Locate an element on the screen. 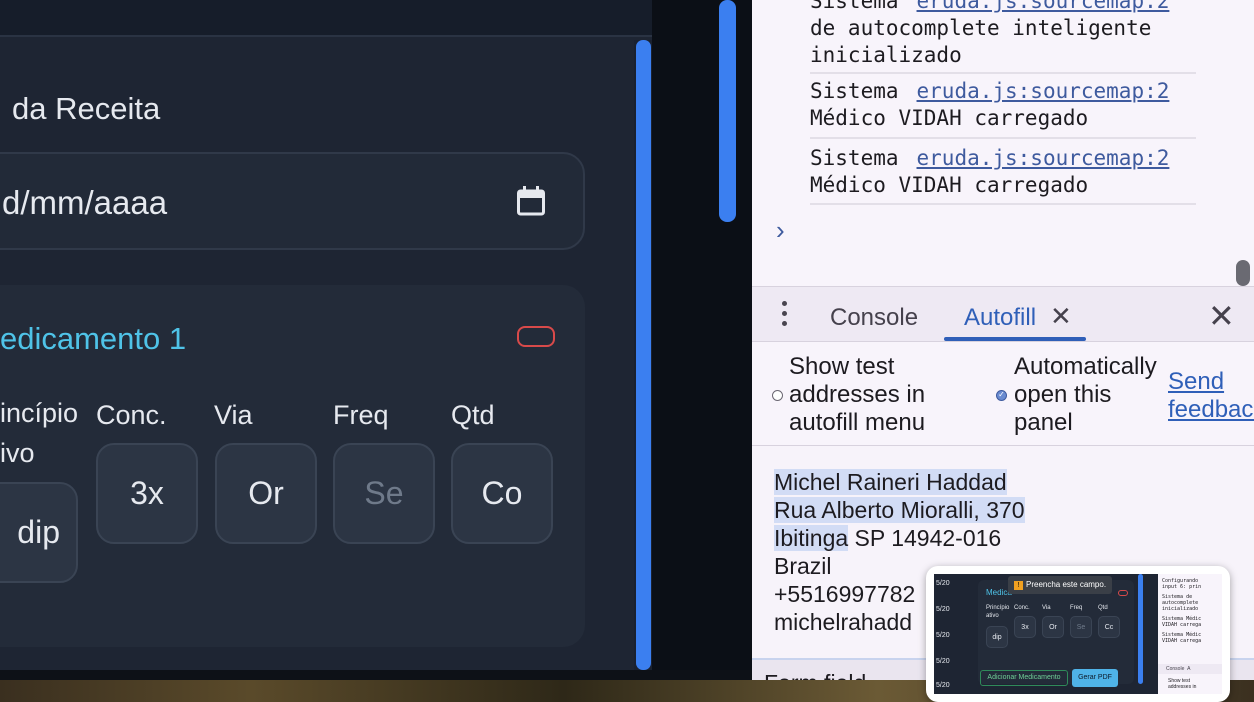 The height and width of the screenshot is (702, 1254). thumb-remove-button is located at coordinates (1123, 593).